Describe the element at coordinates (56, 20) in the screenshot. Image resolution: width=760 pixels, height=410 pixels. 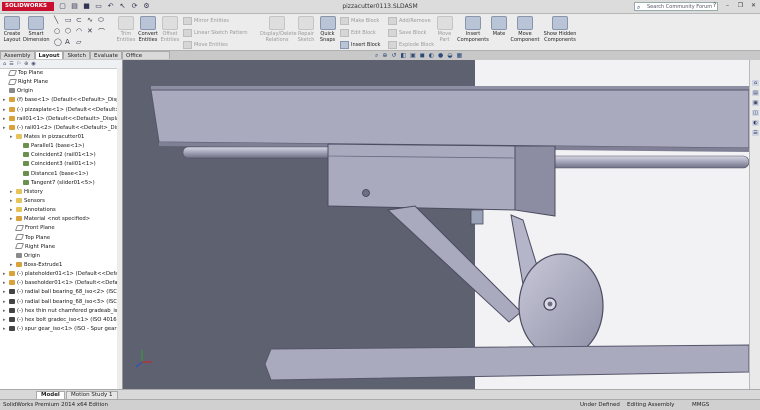
I see `line-icon: ╲` at that location.